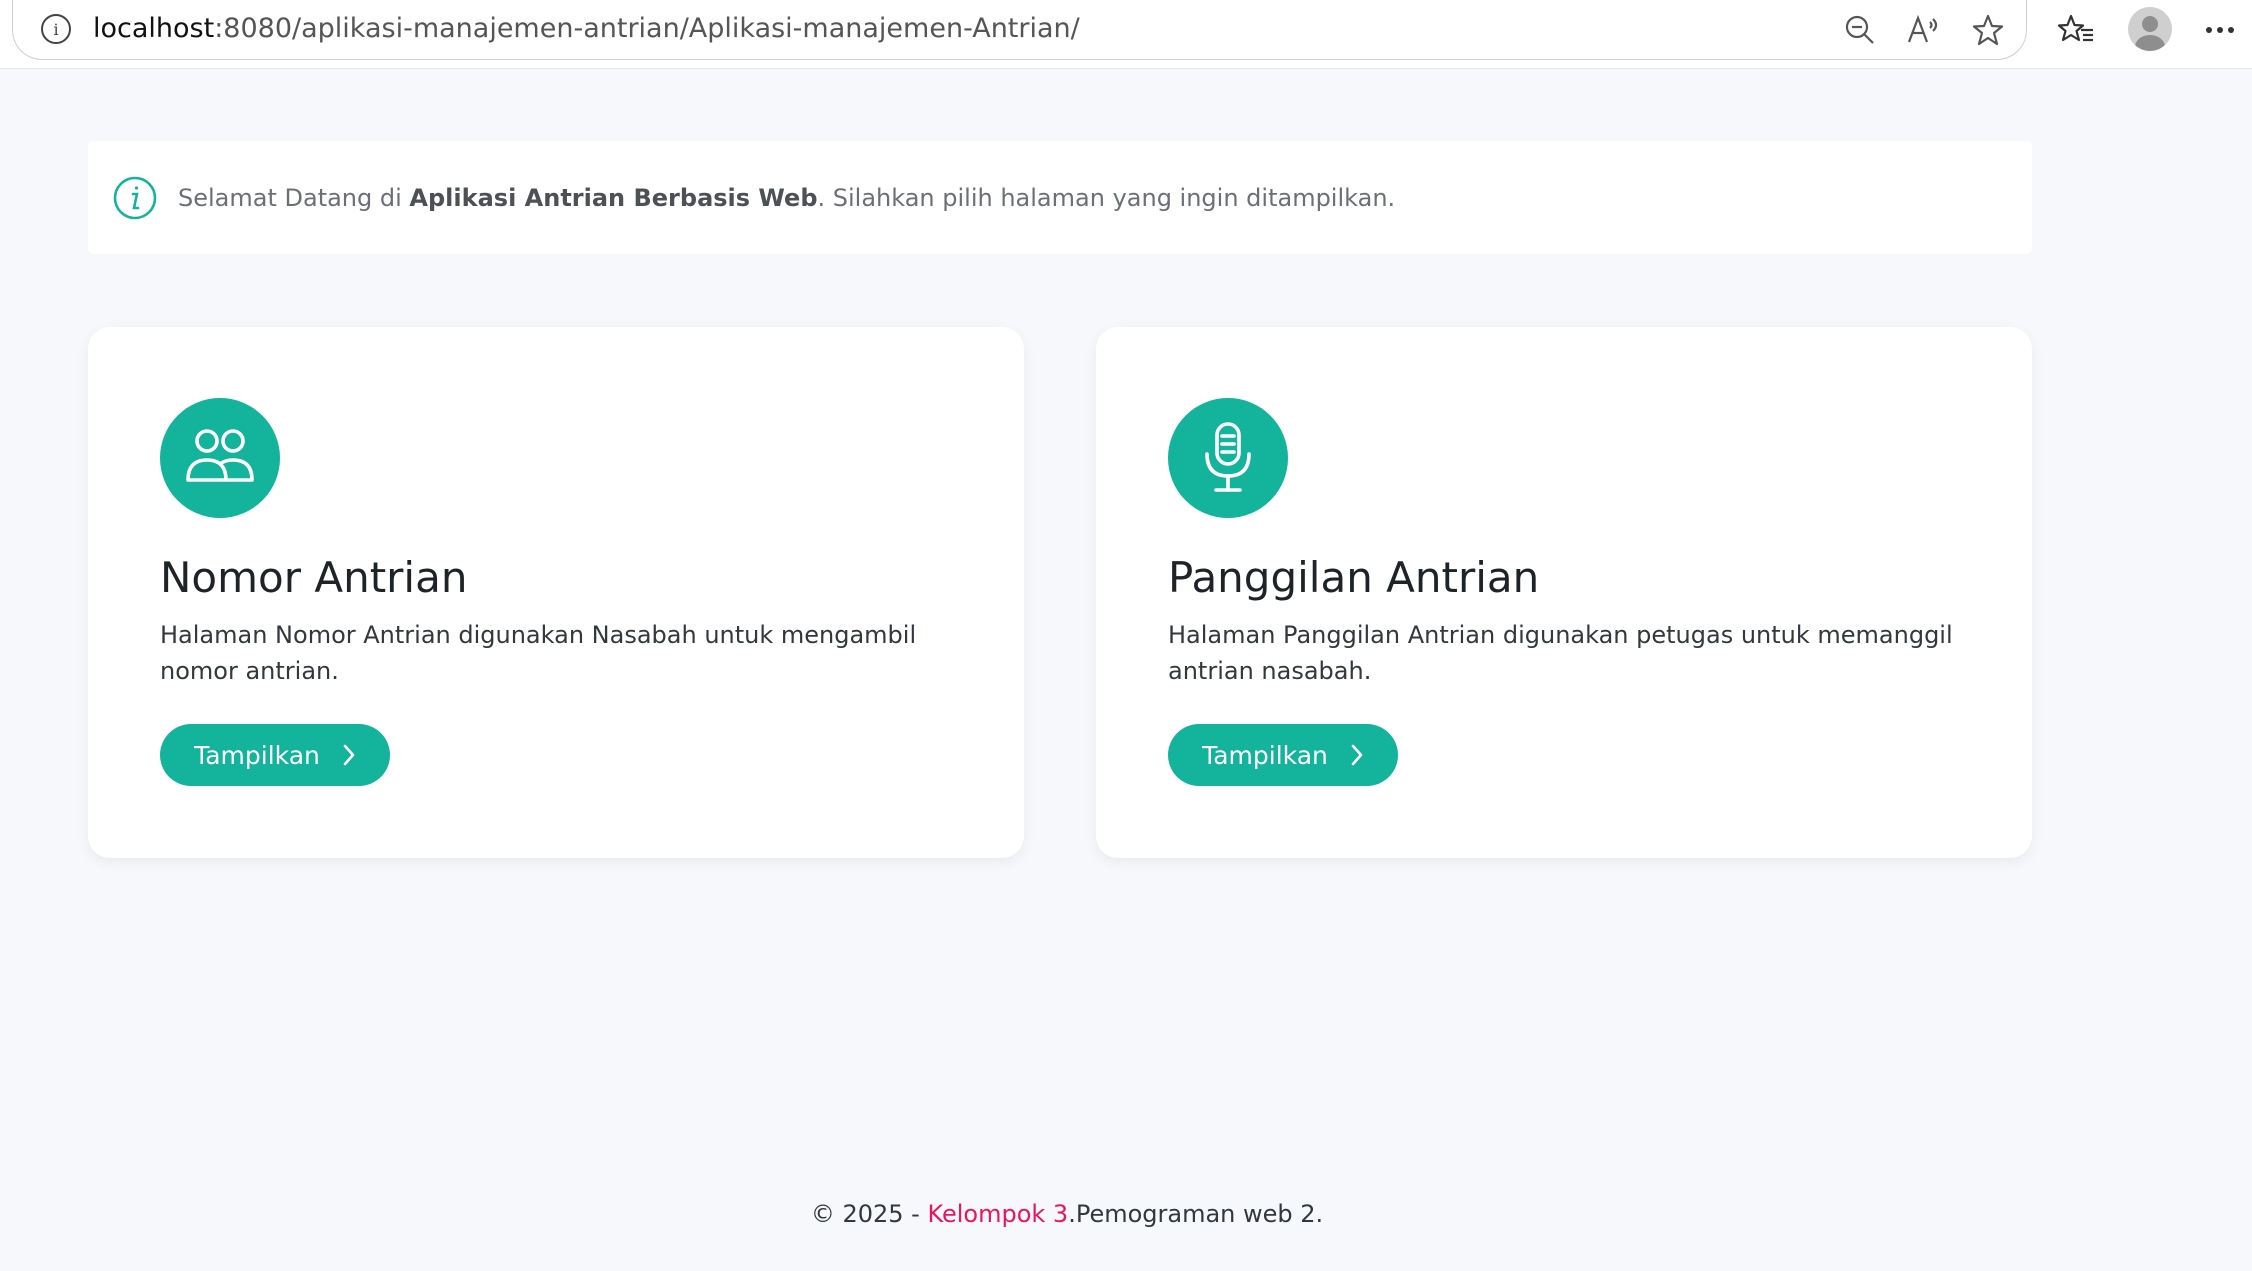 The image size is (2252, 1271). I want to click on footer: © 2025 - Kelompok 3.Pemograman web 2., so click(1067, 1214).